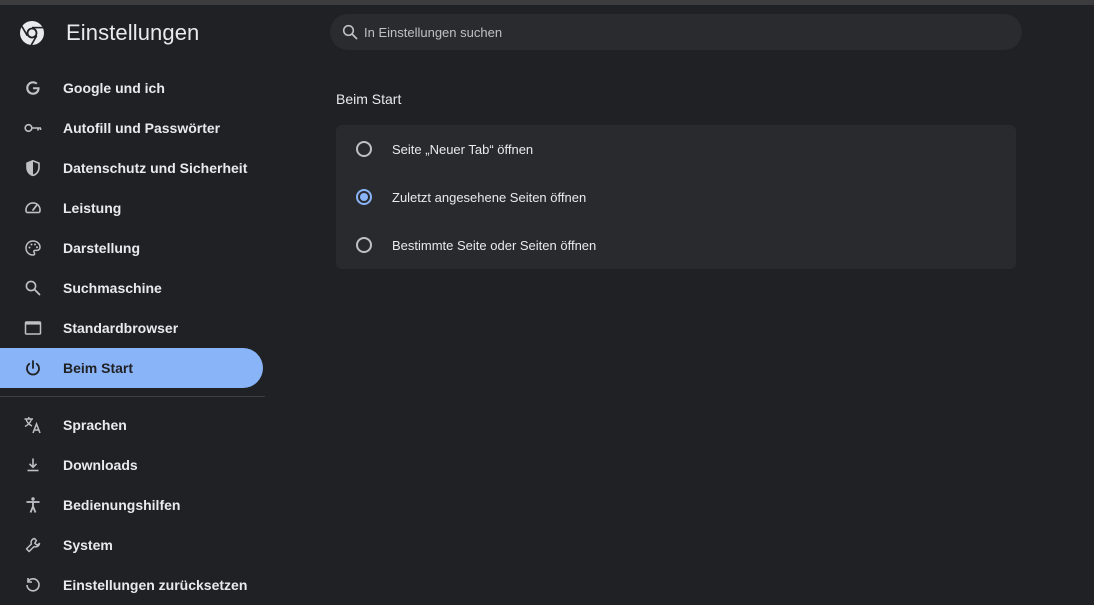 This screenshot has width=1094, height=605. Describe the element at coordinates (122, 505) in the screenshot. I see `sidebar-item-label: Bedienungshilfen` at that location.